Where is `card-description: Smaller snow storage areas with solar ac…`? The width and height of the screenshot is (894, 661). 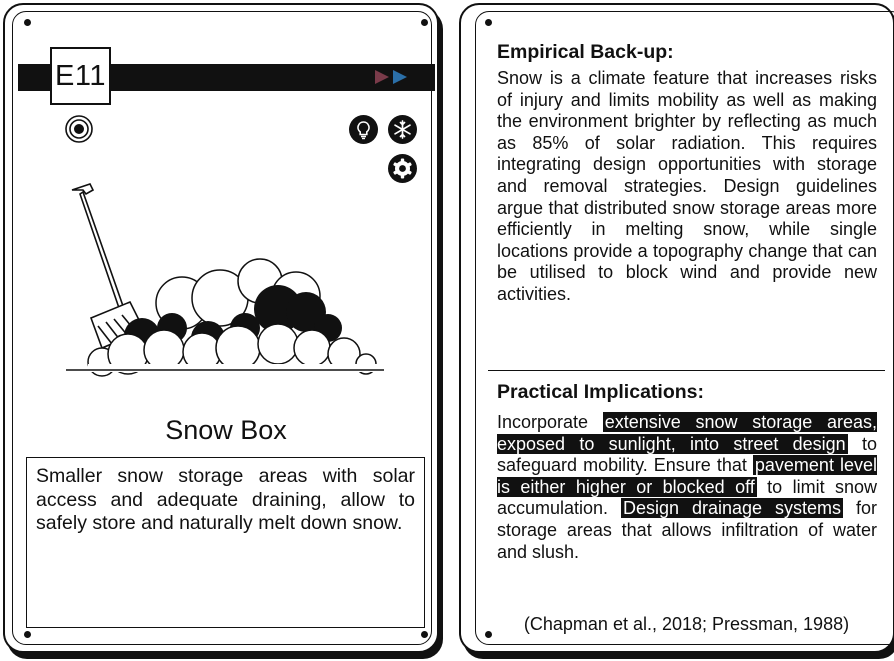 card-description: Smaller snow storage areas with solar ac… is located at coordinates (225, 542).